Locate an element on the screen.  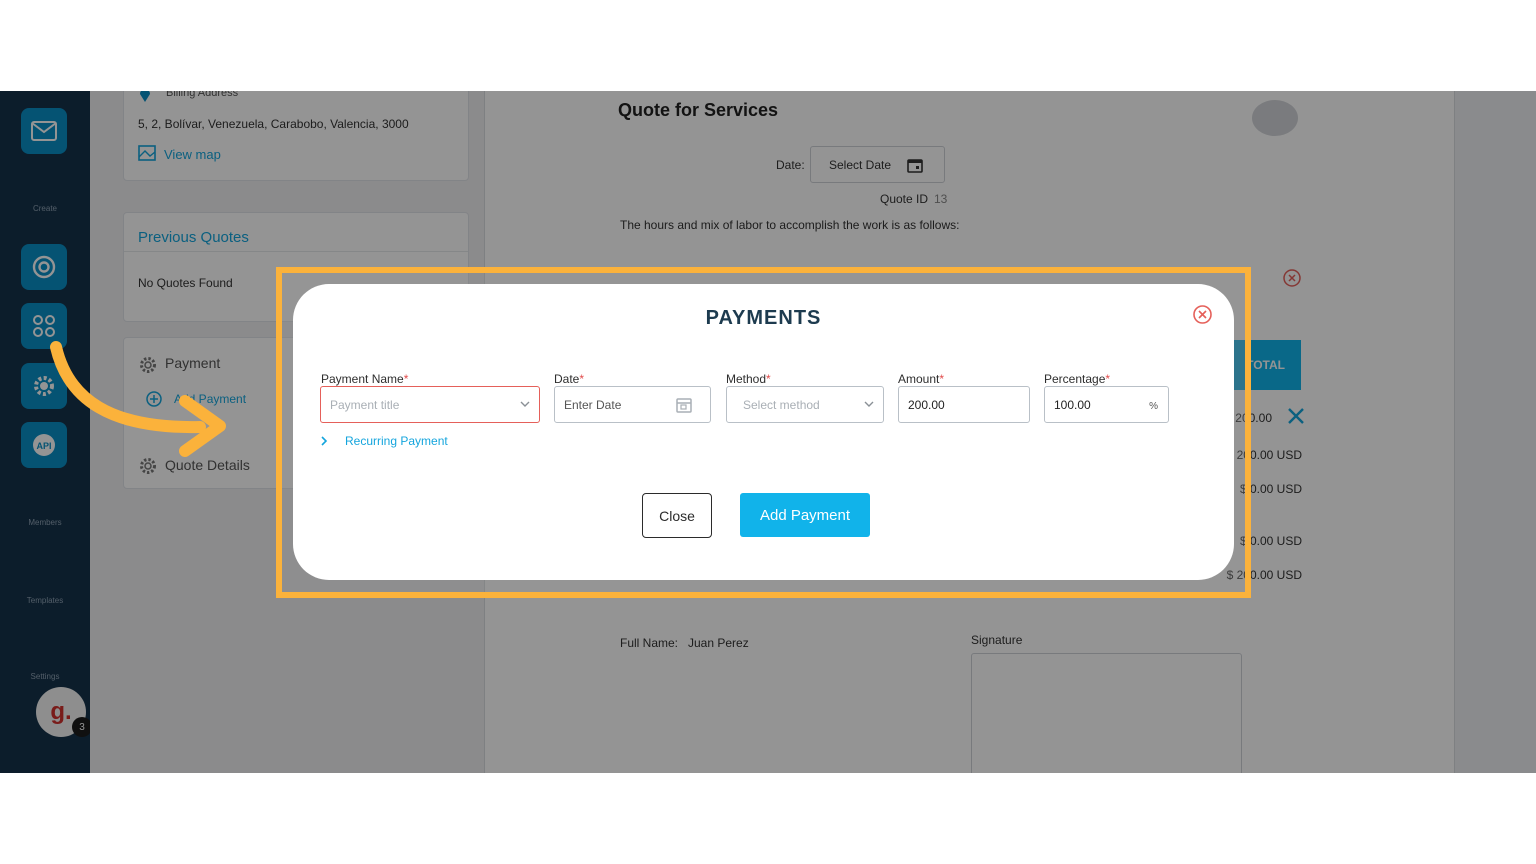
add-payment-button: Add Payment is located at coordinates (805, 515).